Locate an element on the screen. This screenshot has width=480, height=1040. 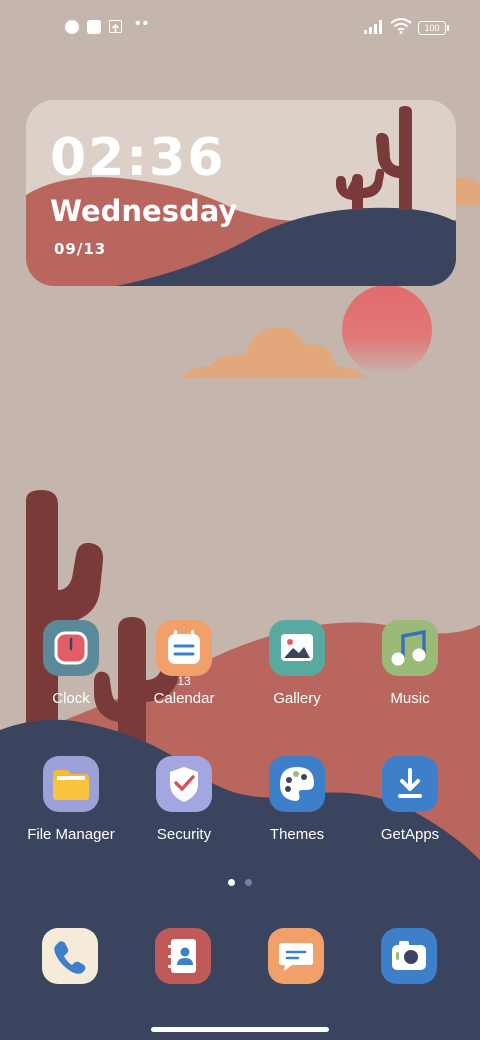
palette-icon is located at coordinates (297, 784).